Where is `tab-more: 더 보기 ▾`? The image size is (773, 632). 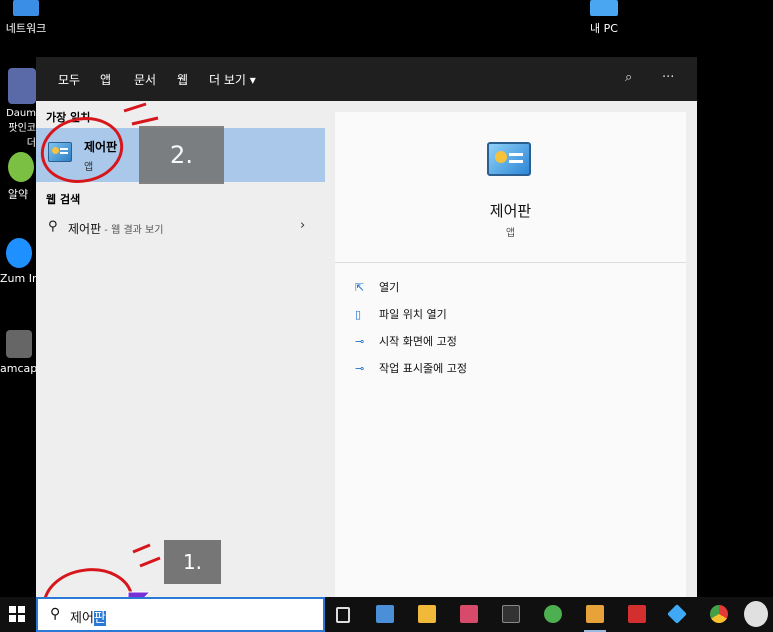
tab-more: 더 보기 ▾ is located at coordinates (232, 79).